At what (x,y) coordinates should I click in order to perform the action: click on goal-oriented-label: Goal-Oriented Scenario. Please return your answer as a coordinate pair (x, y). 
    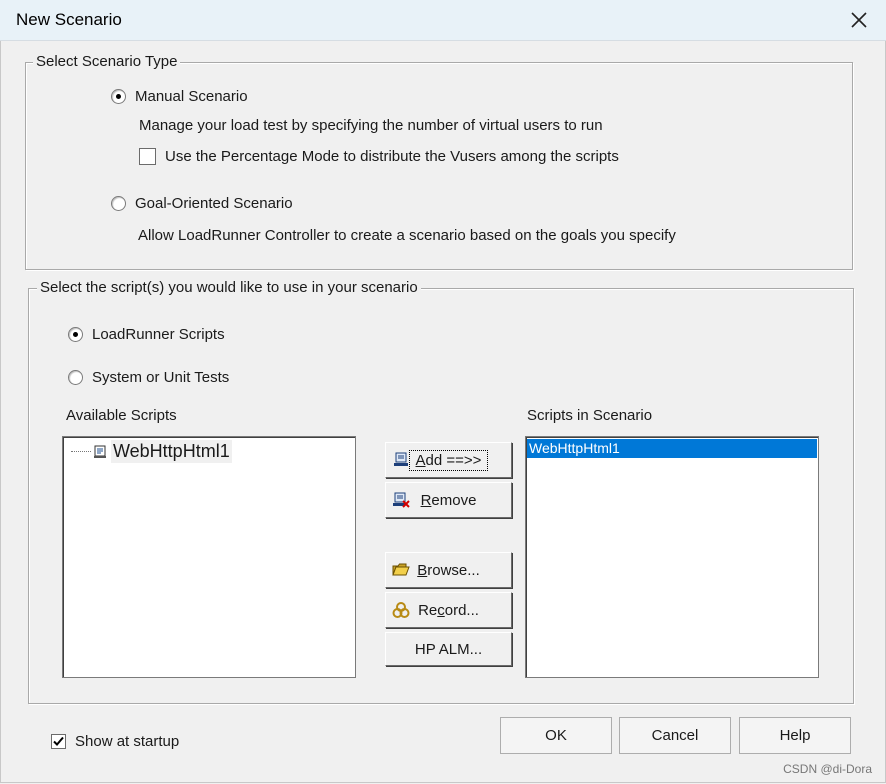
    Looking at the image, I should click on (214, 203).